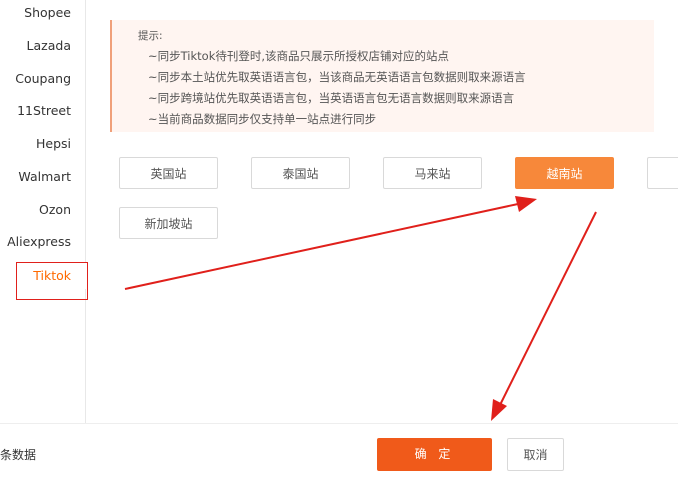 The width and height of the screenshot is (678, 489). What do you see at coordinates (339, 423) in the screenshot?
I see `footer-divider` at bounding box center [339, 423].